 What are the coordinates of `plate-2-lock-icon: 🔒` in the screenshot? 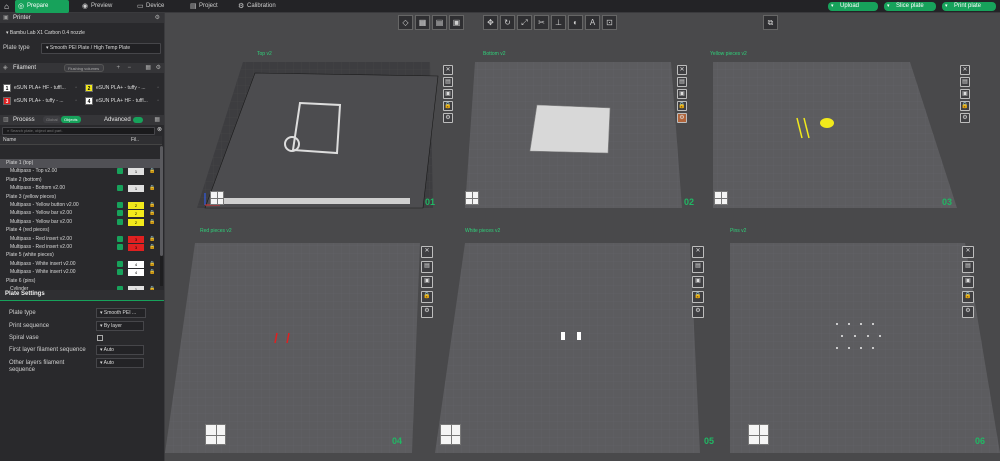 It's located at (682, 106).